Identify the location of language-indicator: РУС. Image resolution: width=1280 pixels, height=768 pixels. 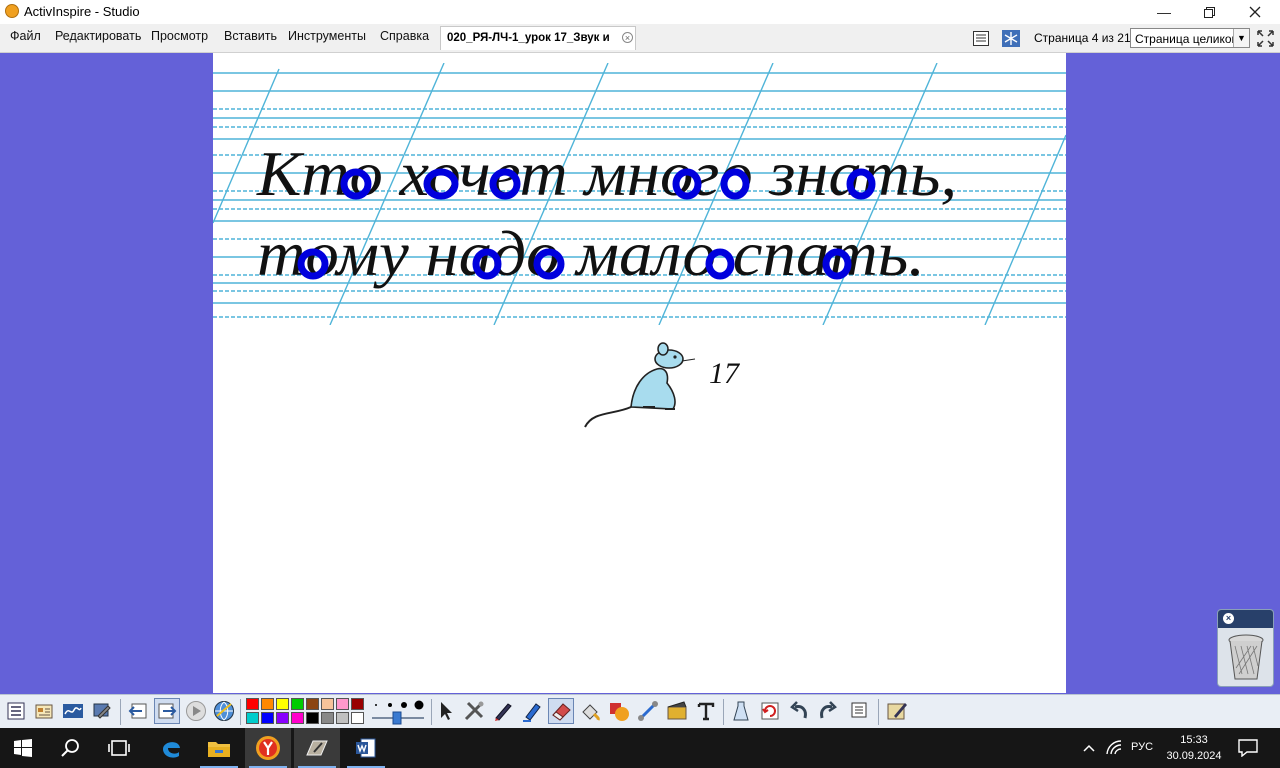
(1142, 747).